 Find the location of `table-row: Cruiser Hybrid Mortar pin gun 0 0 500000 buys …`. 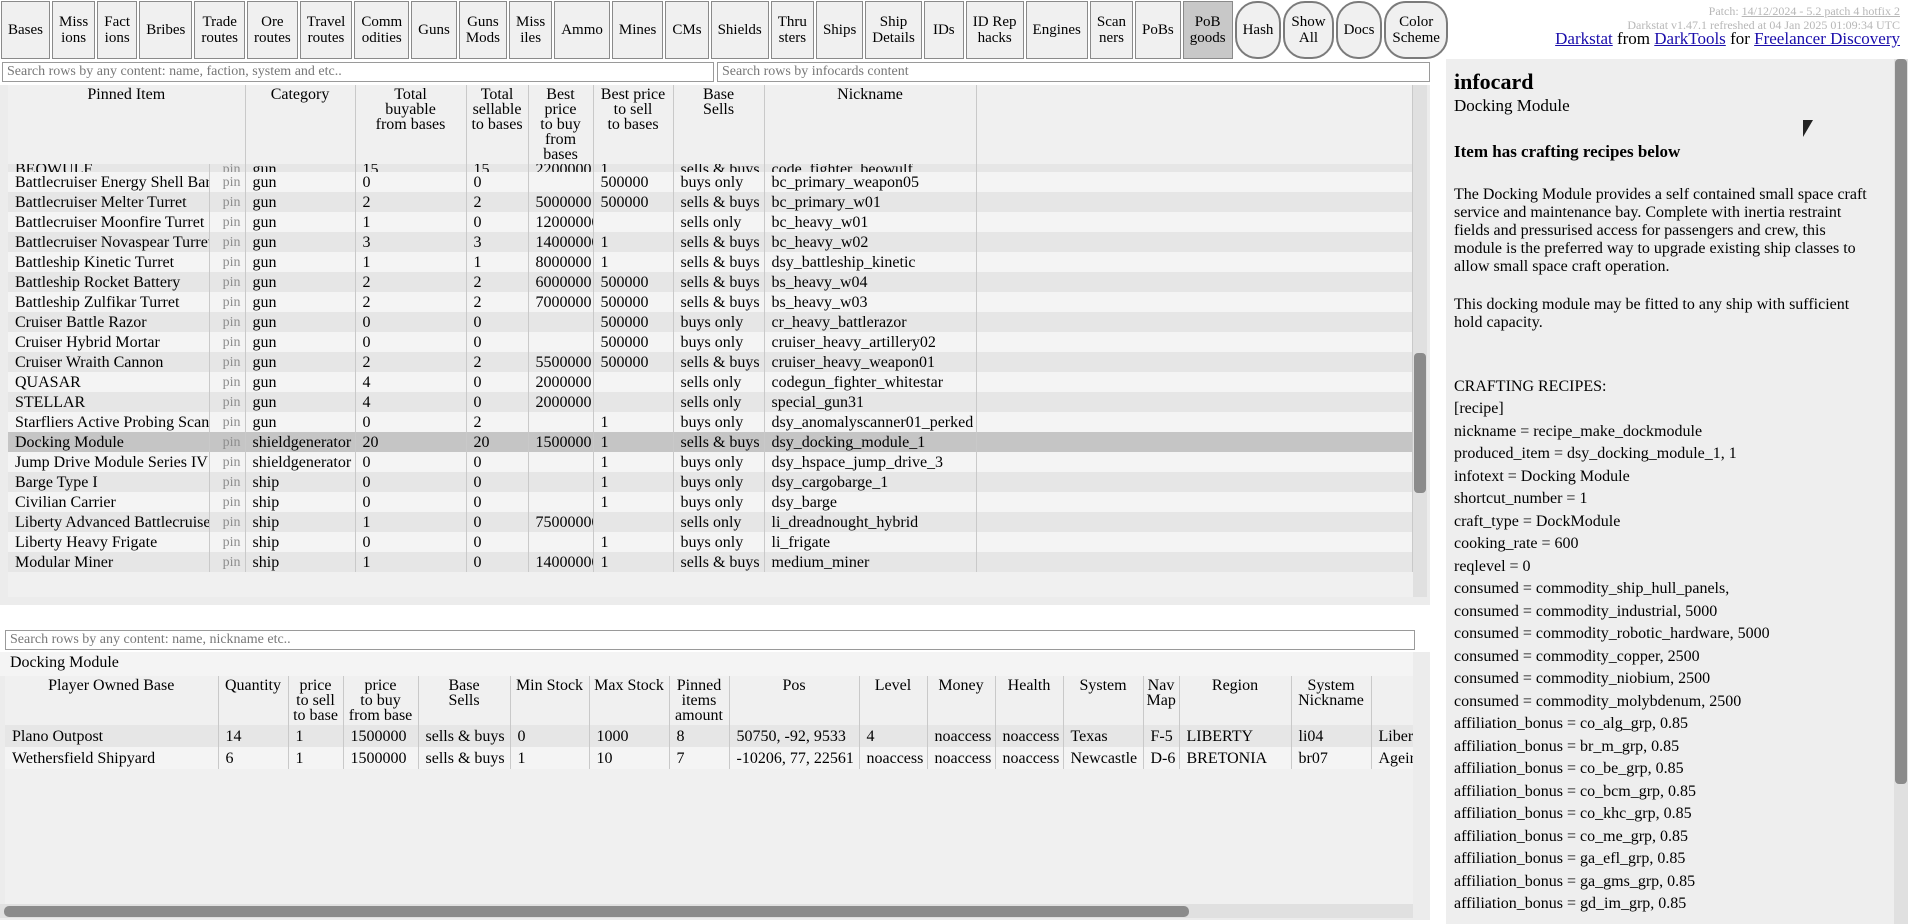

table-row: Cruiser Hybrid Mortar pin gun 0 0 500000 buys … is located at coordinates (710, 342).